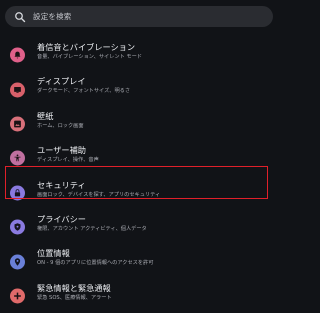 The height and width of the screenshot is (313, 320). I want to click on wallpaper-icon, so click(17, 124).